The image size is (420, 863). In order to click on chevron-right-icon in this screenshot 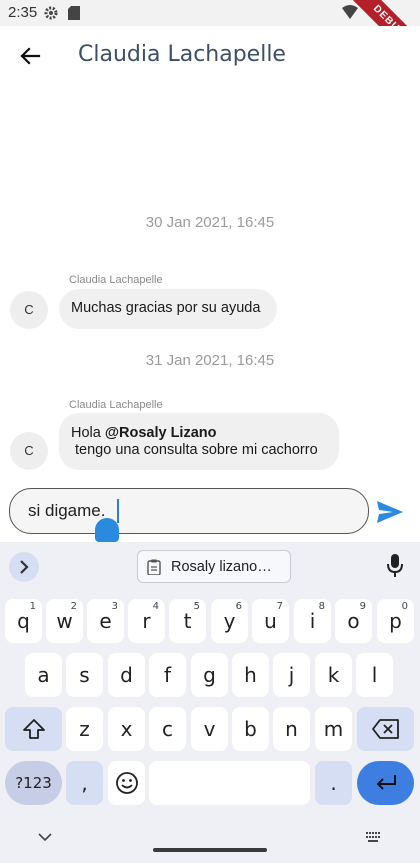, I will do `click(24, 567)`.